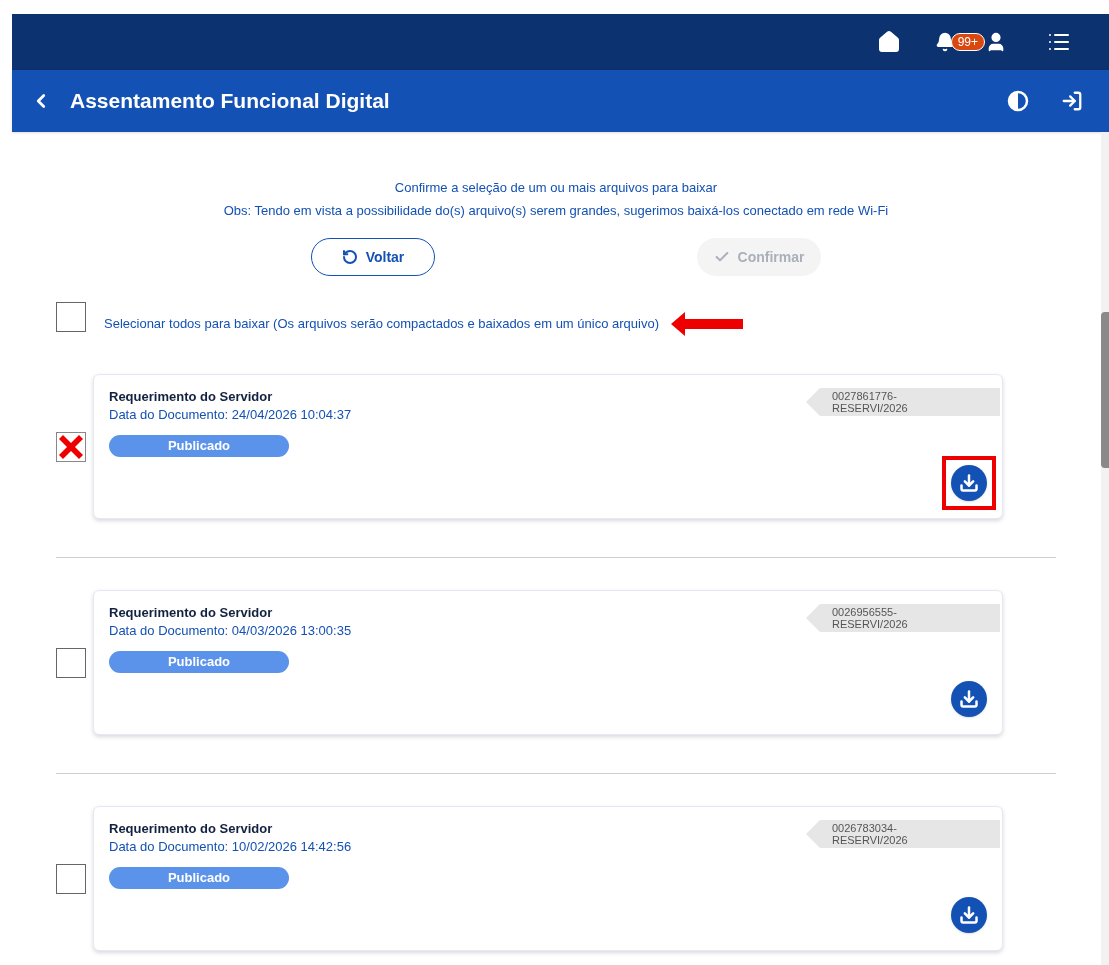 The height and width of the screenshot is (965, 1109). Describe the element at coordinates (556, 211) in the screenshot. I see `notice-text: Obs: Tendo em vista a possibilidade do(s) arquivo(s) serem grandes, sugerimos baixá-los conectado em rede Wi-Fi` at that location.